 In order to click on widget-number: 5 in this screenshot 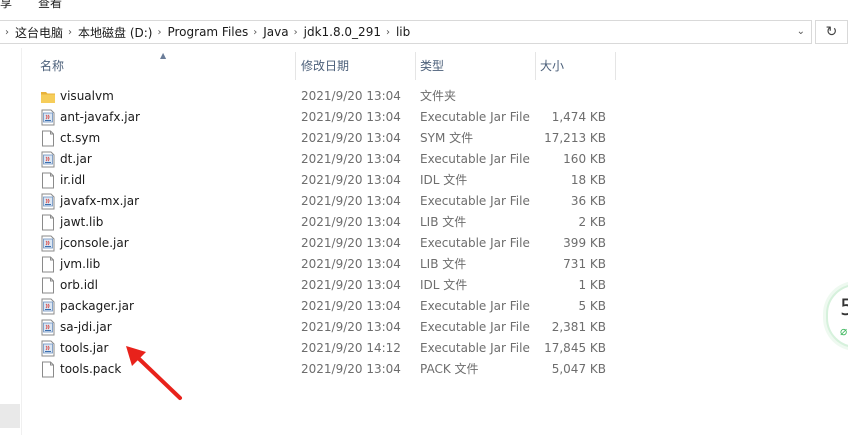, I will do `click(844, 308)`.